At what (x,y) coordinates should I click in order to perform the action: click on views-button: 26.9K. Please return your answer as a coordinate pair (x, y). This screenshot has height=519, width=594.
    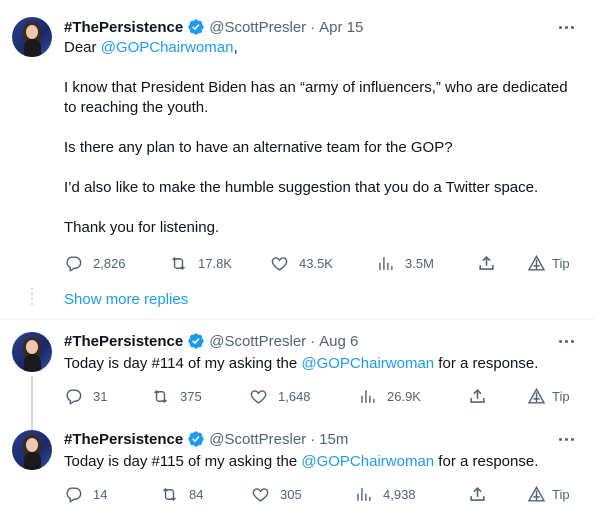
    Looking at the image, I should click on (389, 396).